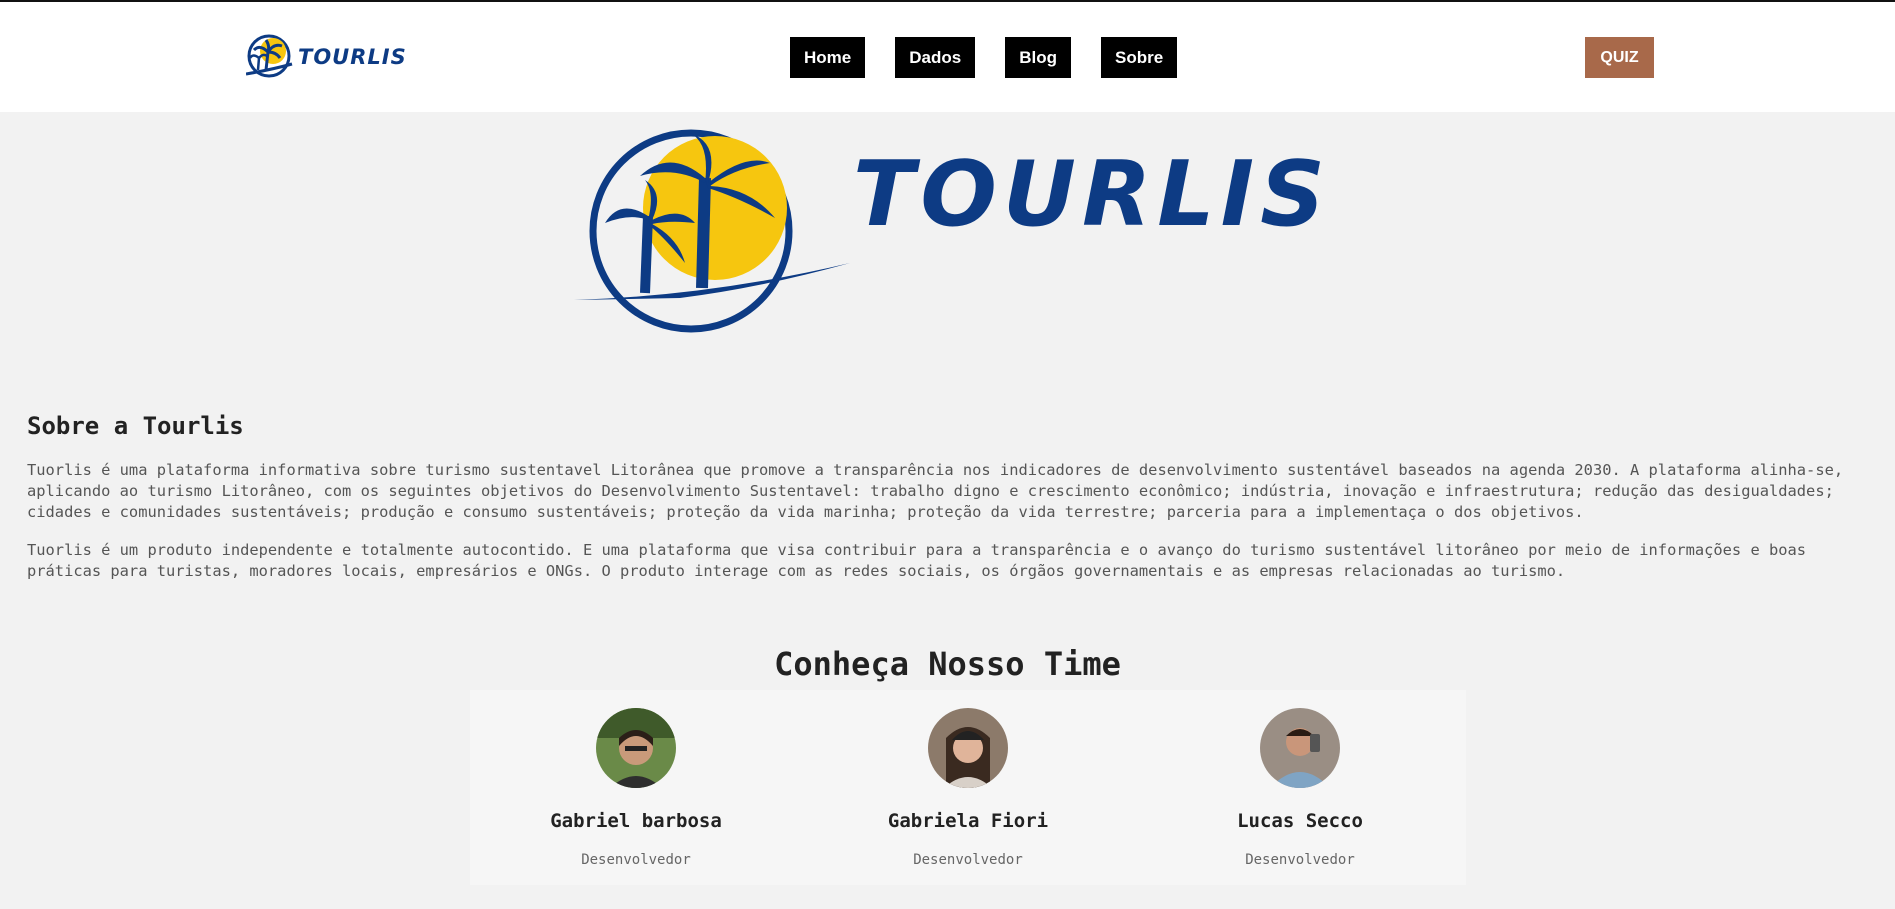  Describe the element at coordinates (947, 664) in the screenshot. I see `team-title: Conheça Nosso Time` at that location.